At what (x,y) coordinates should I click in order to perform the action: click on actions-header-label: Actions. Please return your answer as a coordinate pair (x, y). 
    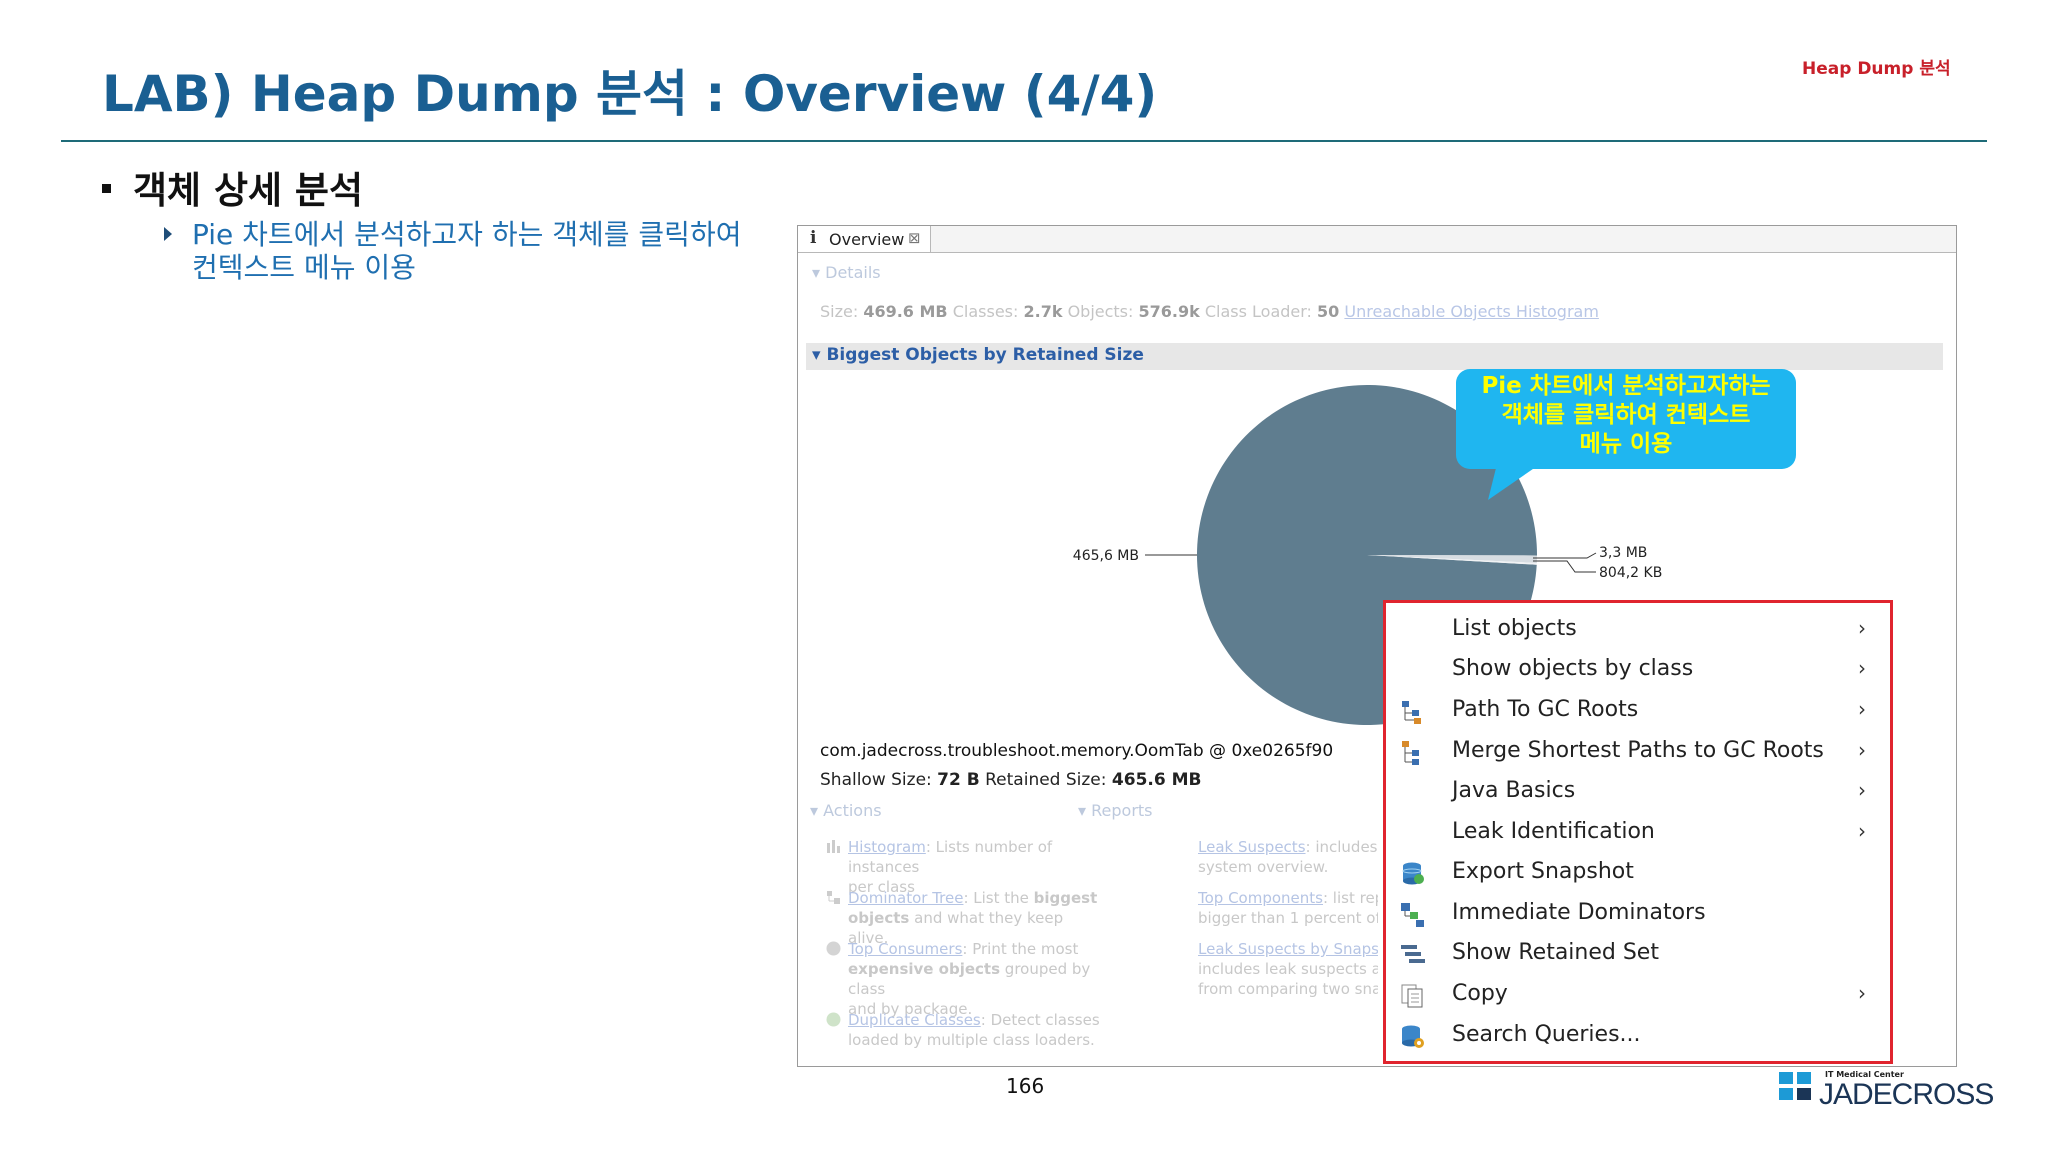
    Looking at the image, I should click on (852, 810).